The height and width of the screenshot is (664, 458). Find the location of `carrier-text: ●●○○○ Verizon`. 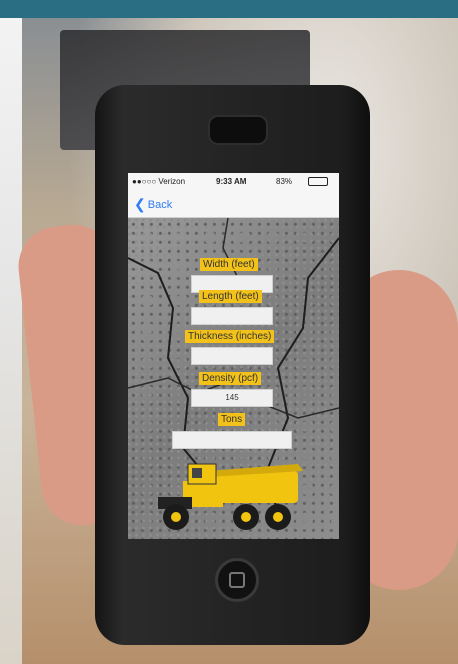

carrier-text: ●●○○○ Verizon is located at coordinates (159, 181).